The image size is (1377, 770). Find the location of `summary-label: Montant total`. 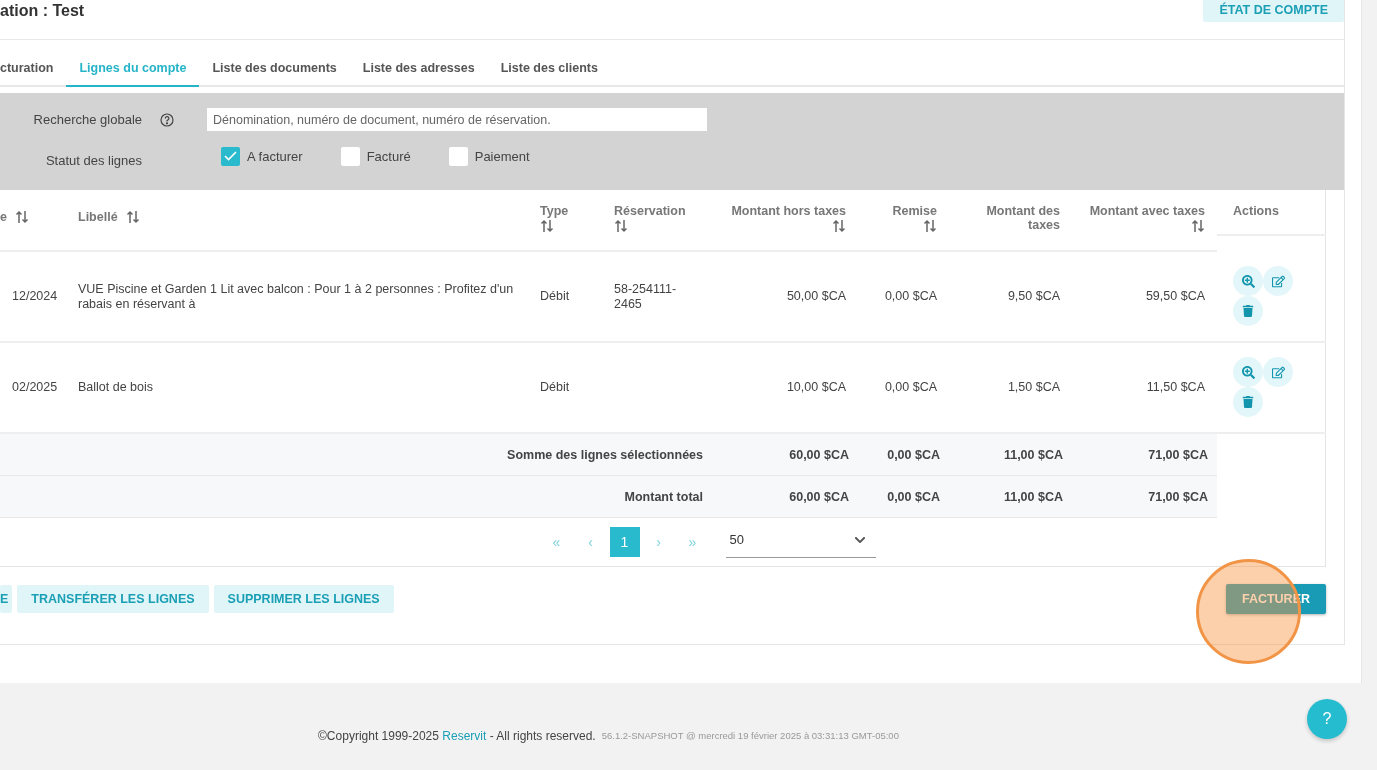

summary-label: Montant total is located at coordinates (663, 496).